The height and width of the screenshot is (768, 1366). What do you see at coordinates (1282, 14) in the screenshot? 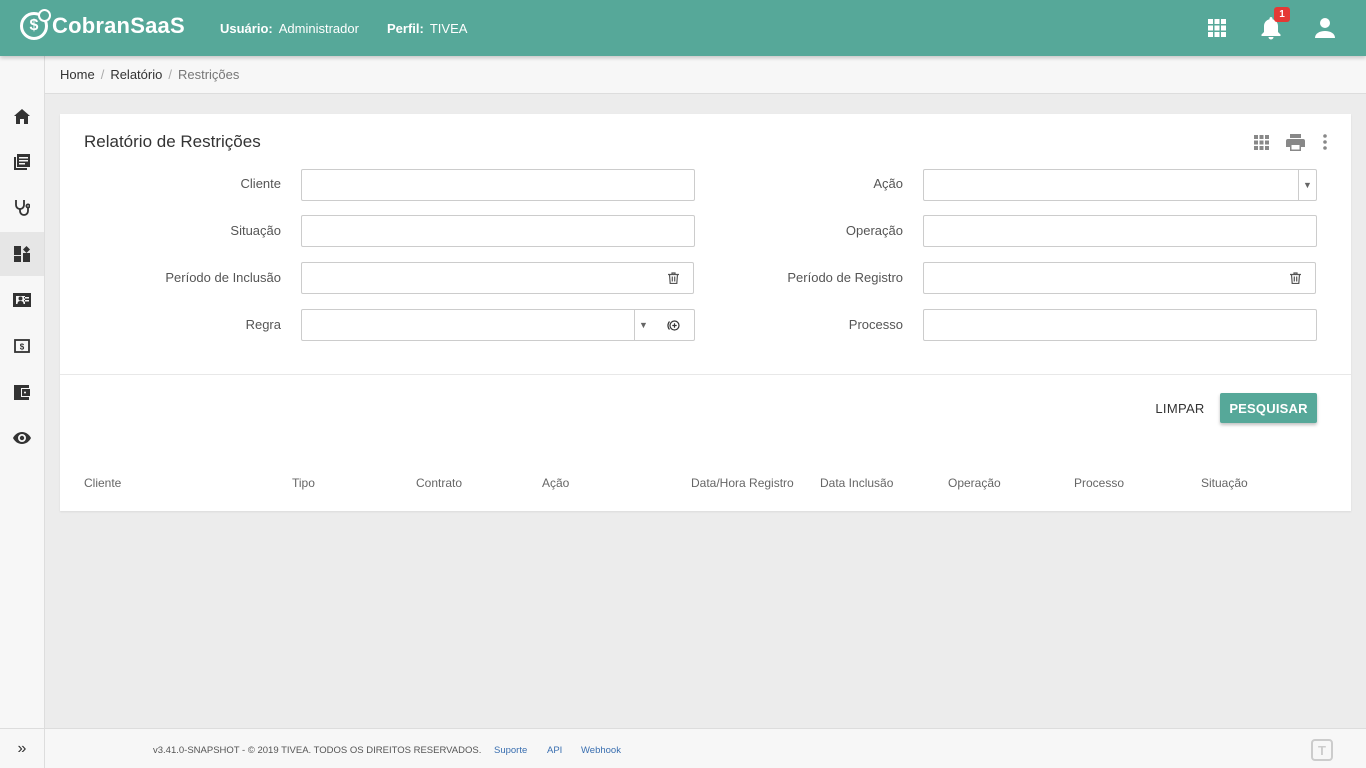
I see `notification-badge: 1` at bounding box center [1282, 14].